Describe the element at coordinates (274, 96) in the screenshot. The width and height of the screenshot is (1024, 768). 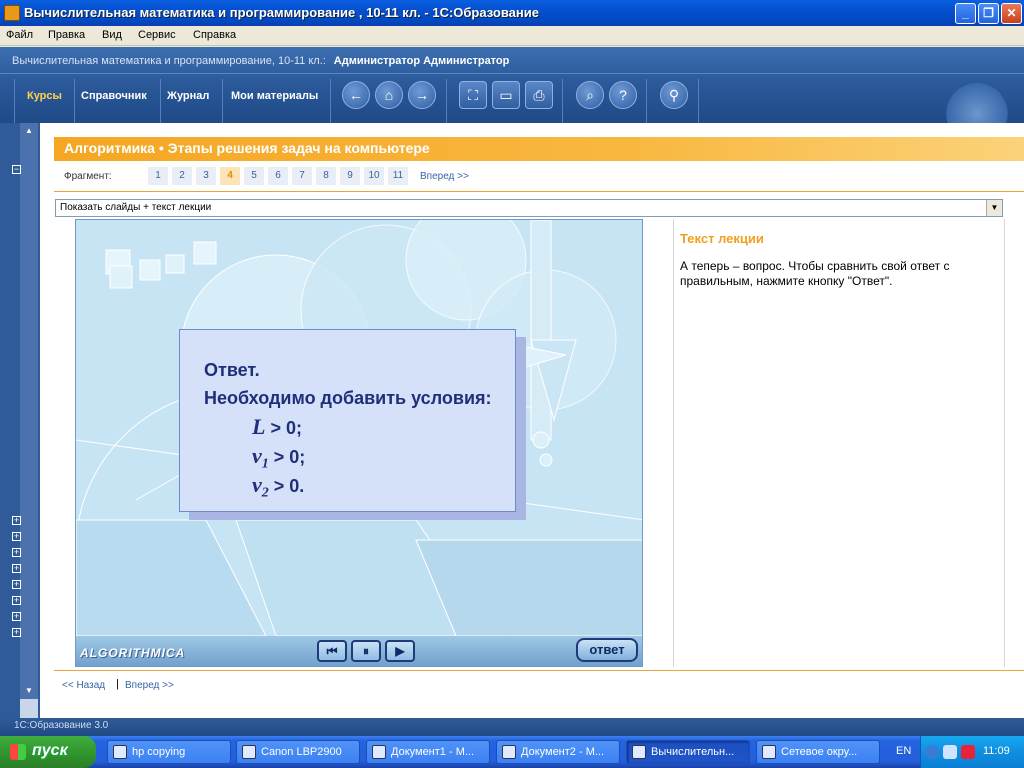
I see `tab-my-materials: Мои материалы` at that location.